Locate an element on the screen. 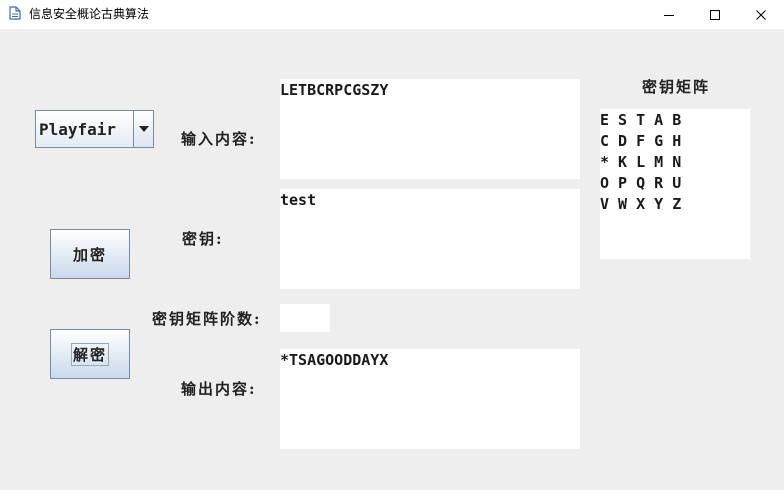 The image size is (784, 490). close-button is located at coordinates (761, 14).